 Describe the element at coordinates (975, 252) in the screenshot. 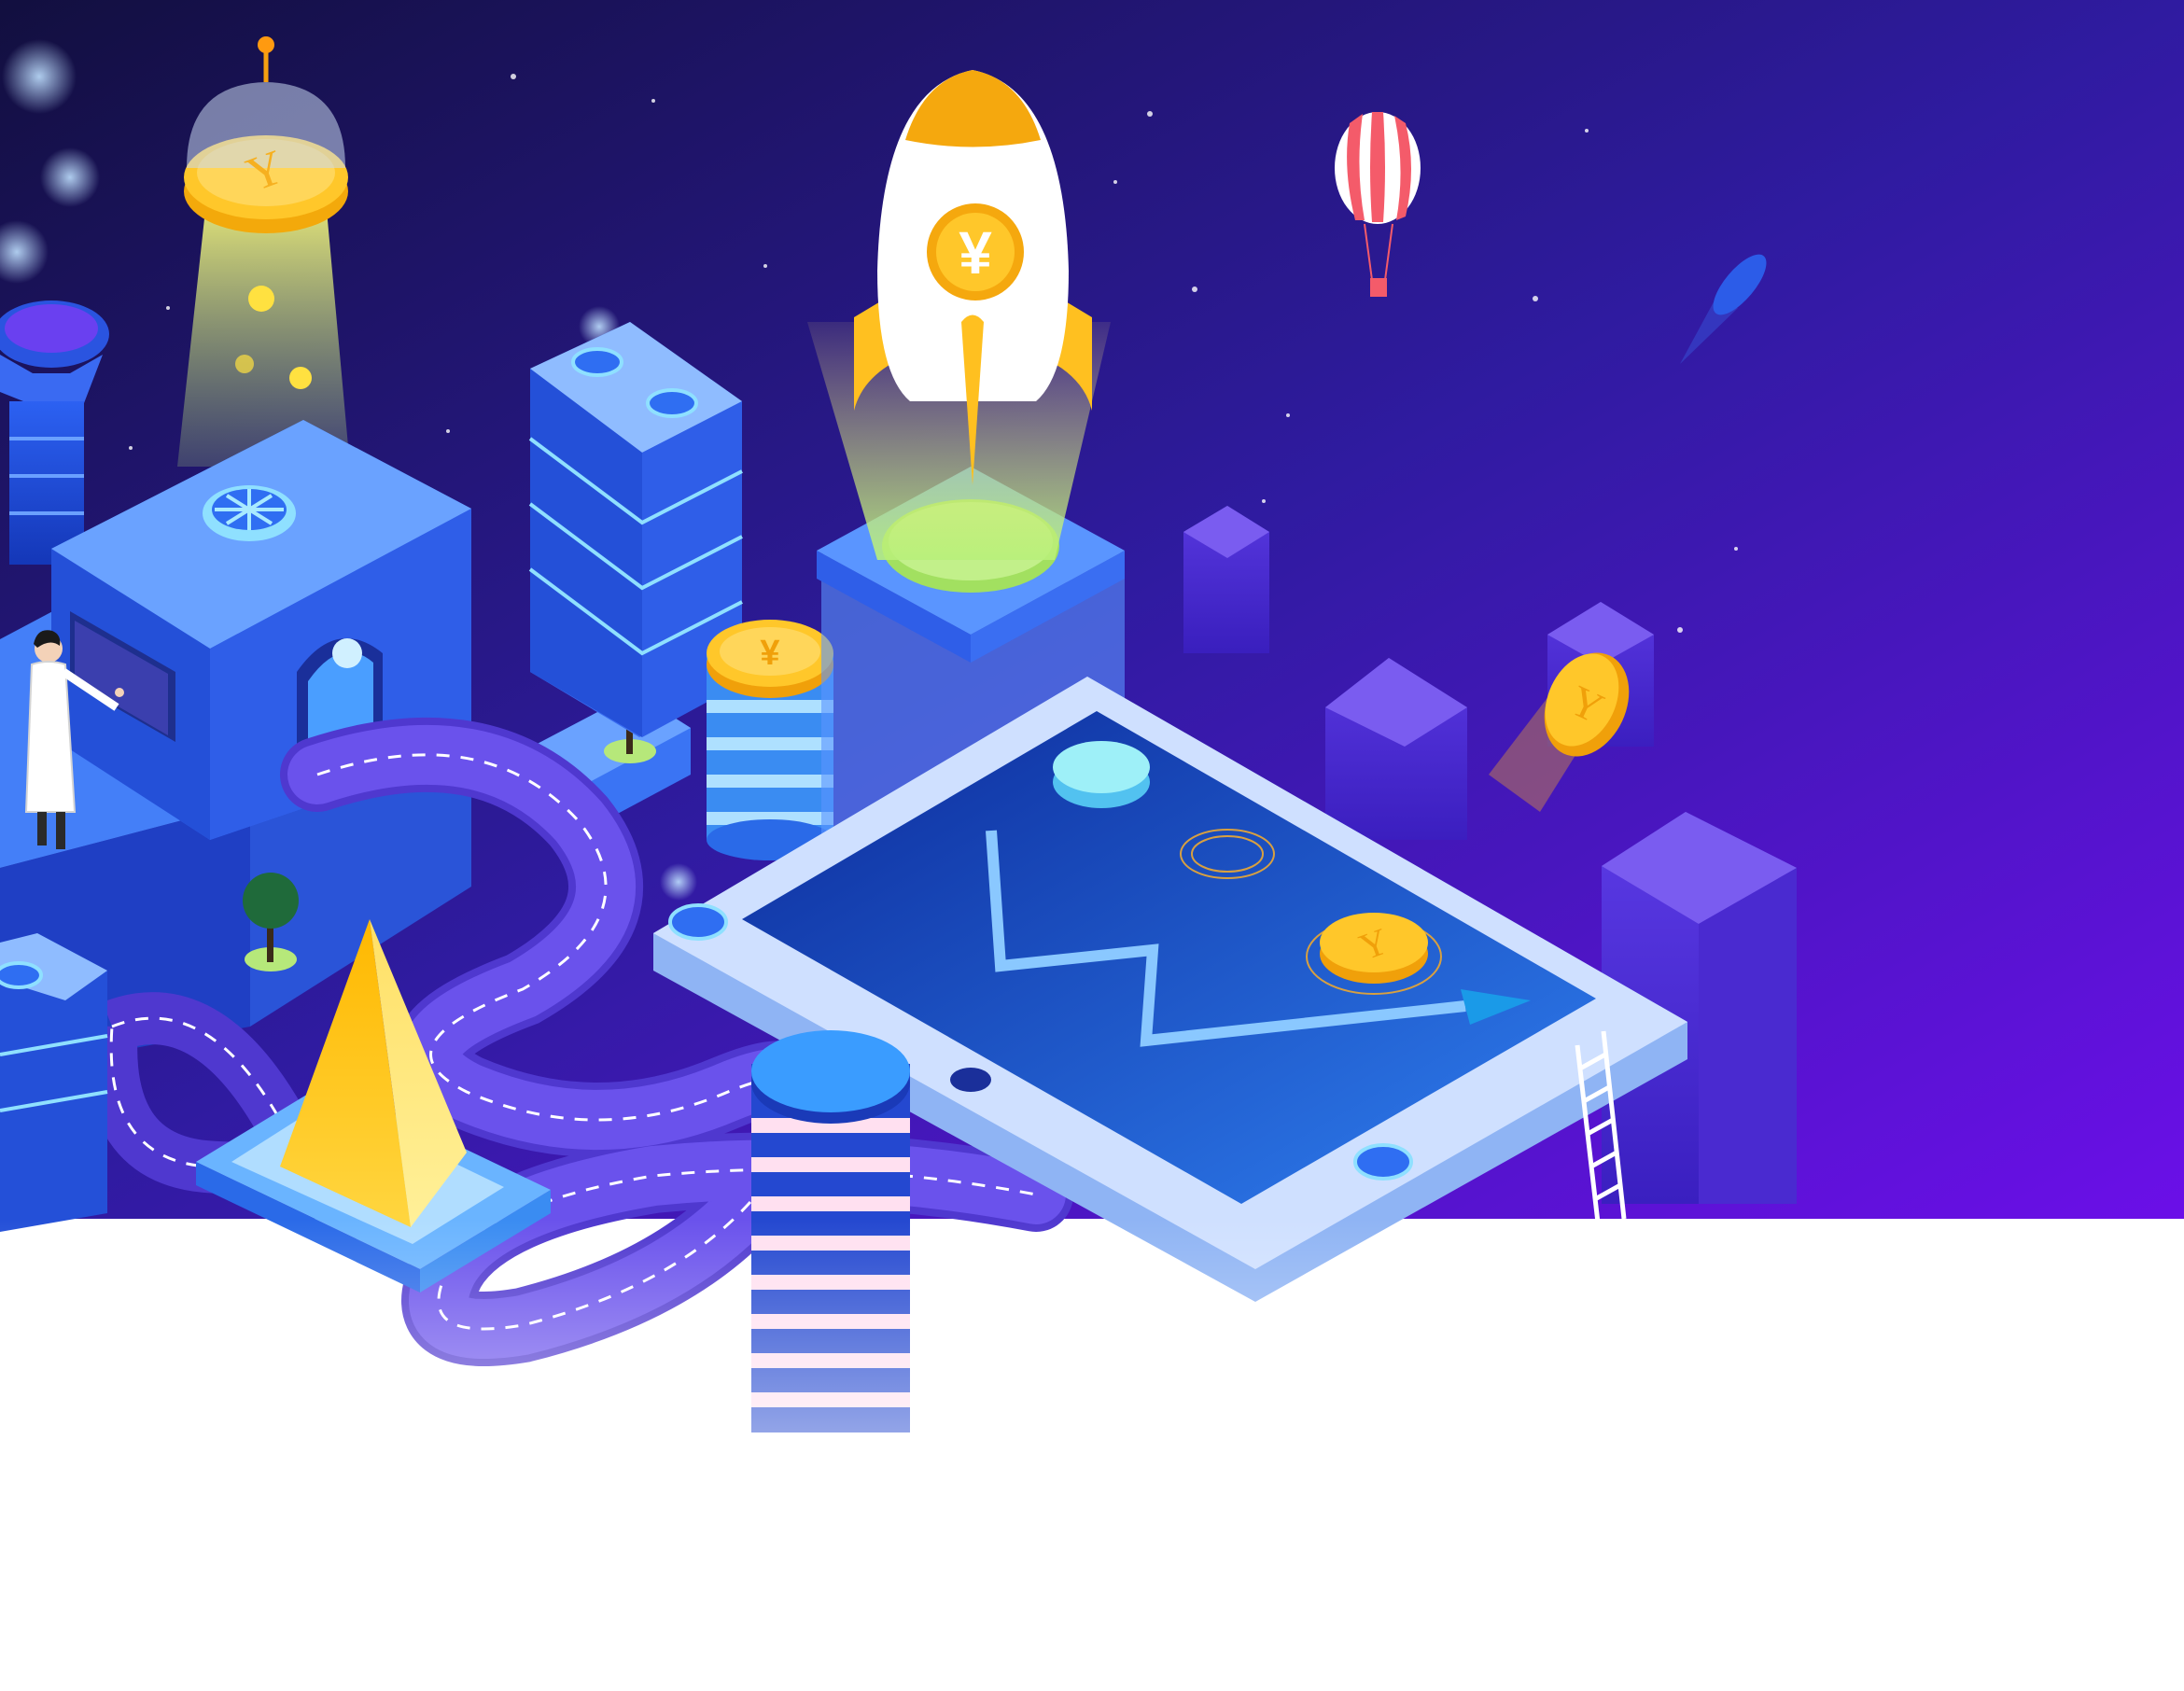

I see `rocket-yen-symbol: ¥` at that location.